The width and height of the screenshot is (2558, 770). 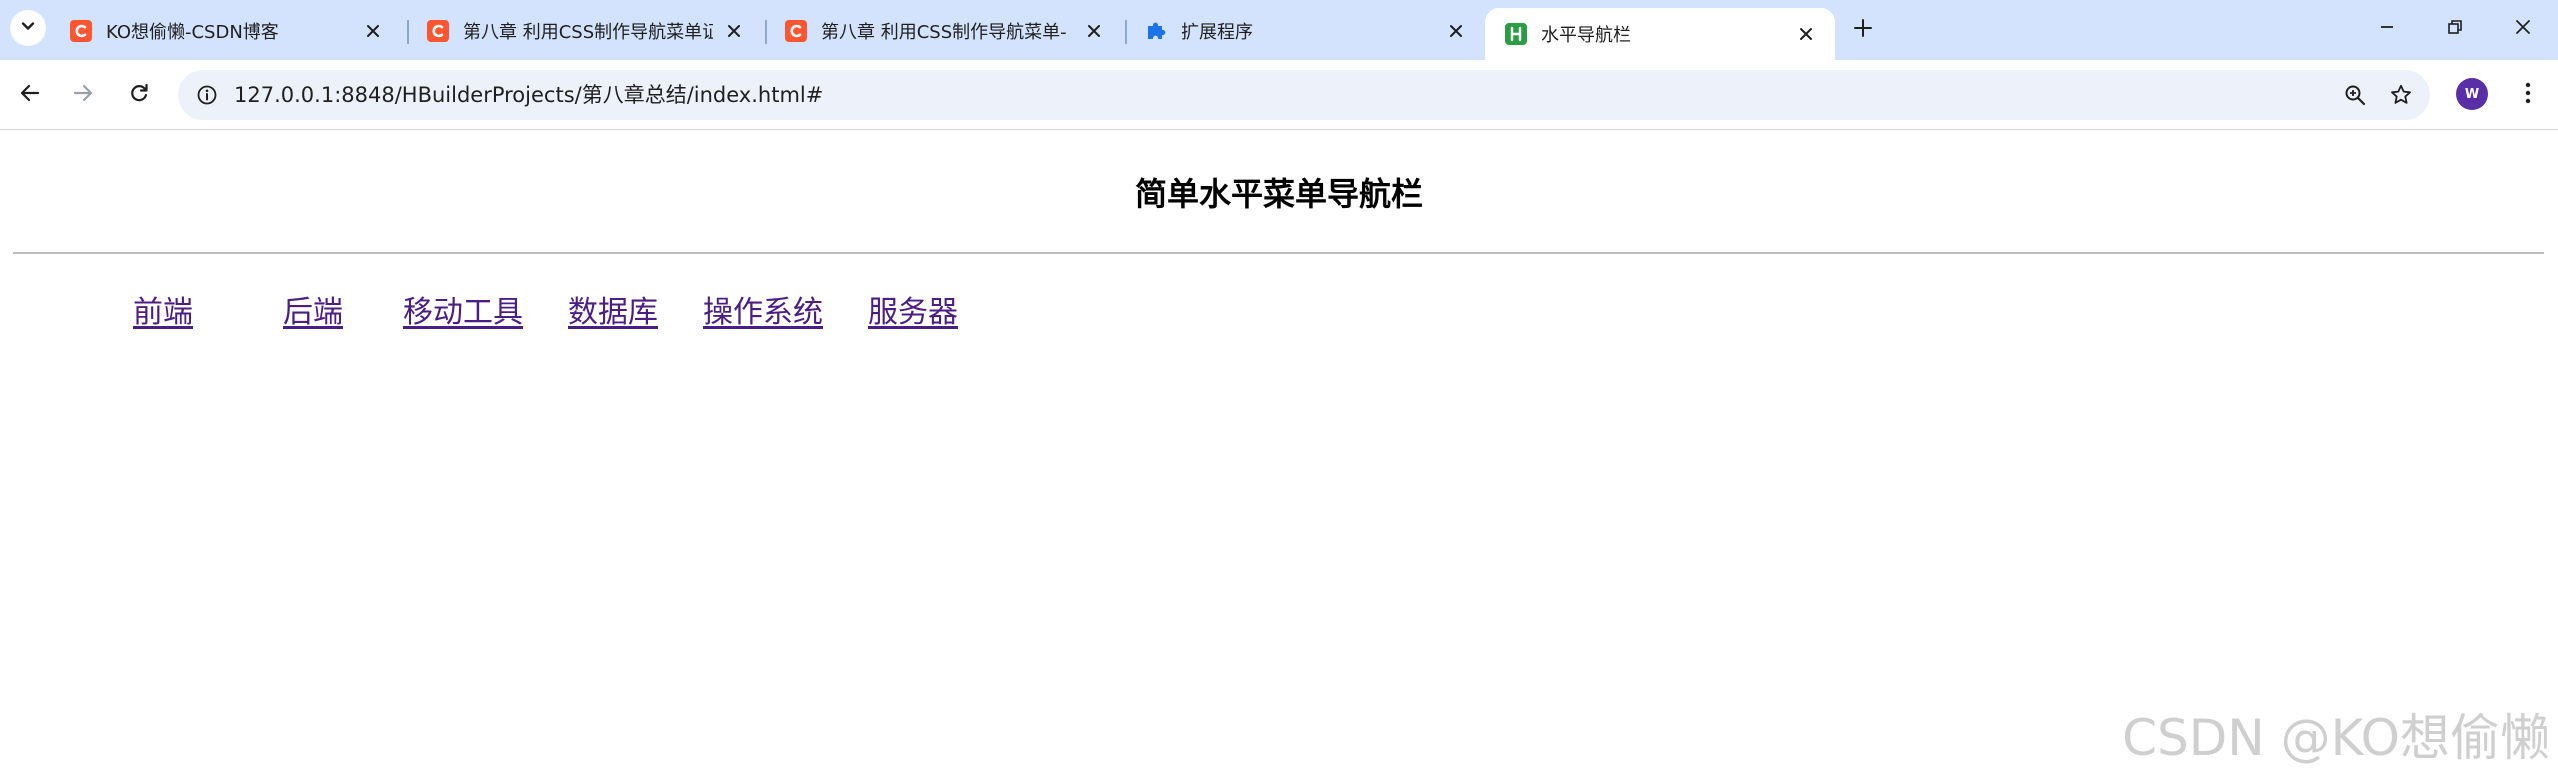 I want to click on divider, so click(x=1278, y=253).